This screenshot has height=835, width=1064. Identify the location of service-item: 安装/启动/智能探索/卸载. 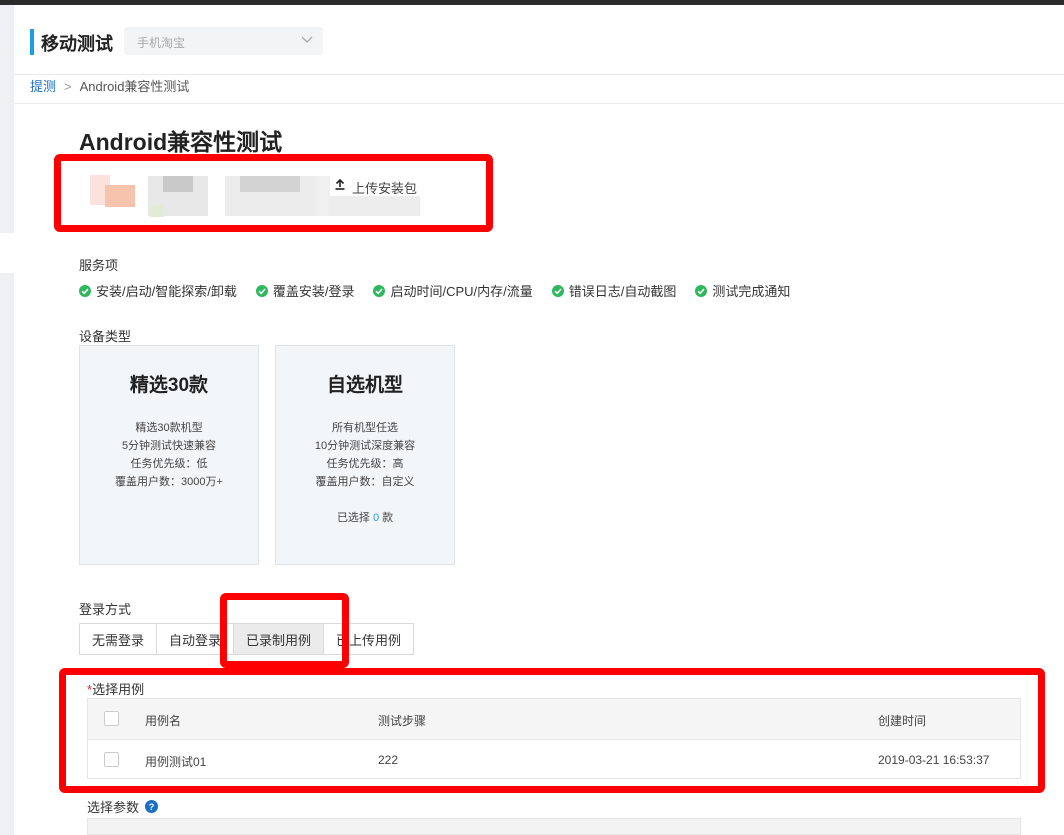
(158, 290).